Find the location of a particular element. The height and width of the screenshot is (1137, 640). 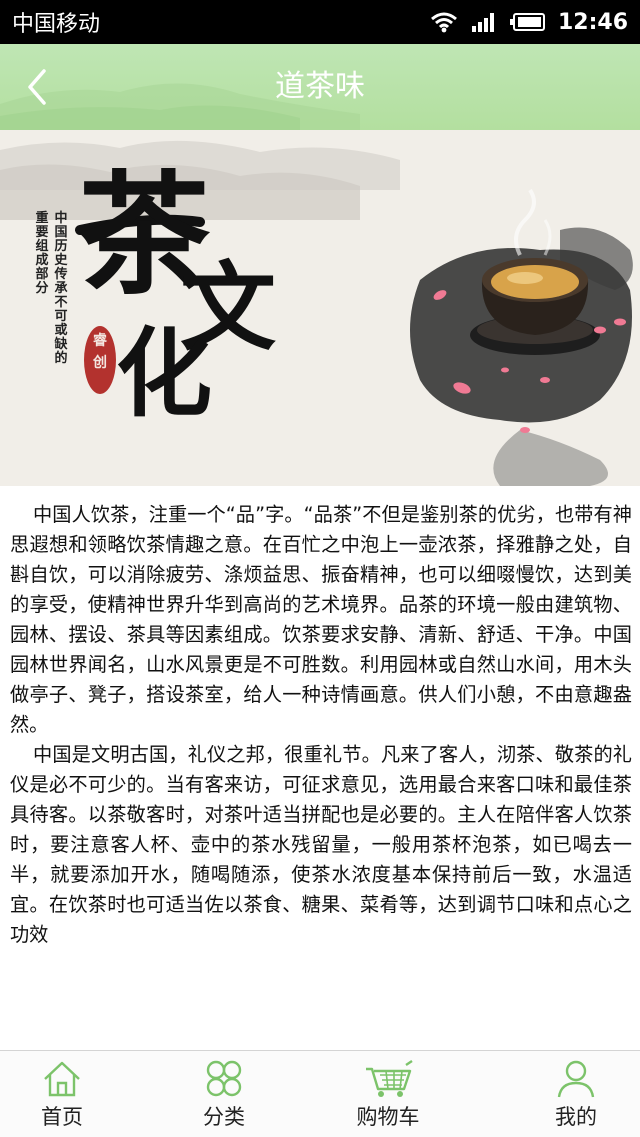

category-icon is located at coordinates (224, 1078).